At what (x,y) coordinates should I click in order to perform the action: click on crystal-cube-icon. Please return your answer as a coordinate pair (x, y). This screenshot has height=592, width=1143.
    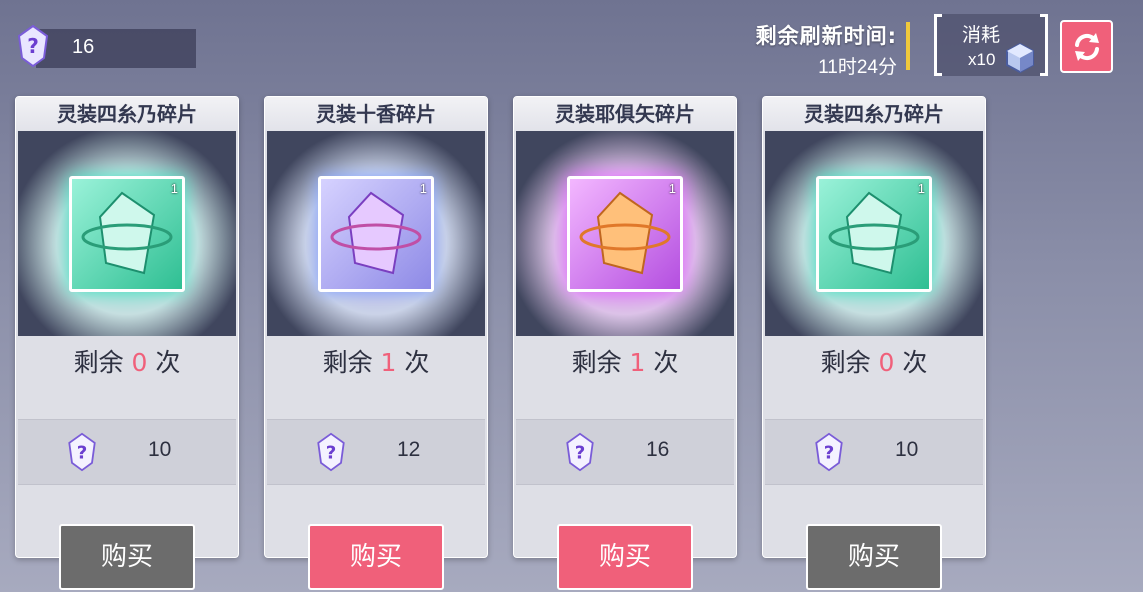
    Looking at the image, I should click on (1020, 58).